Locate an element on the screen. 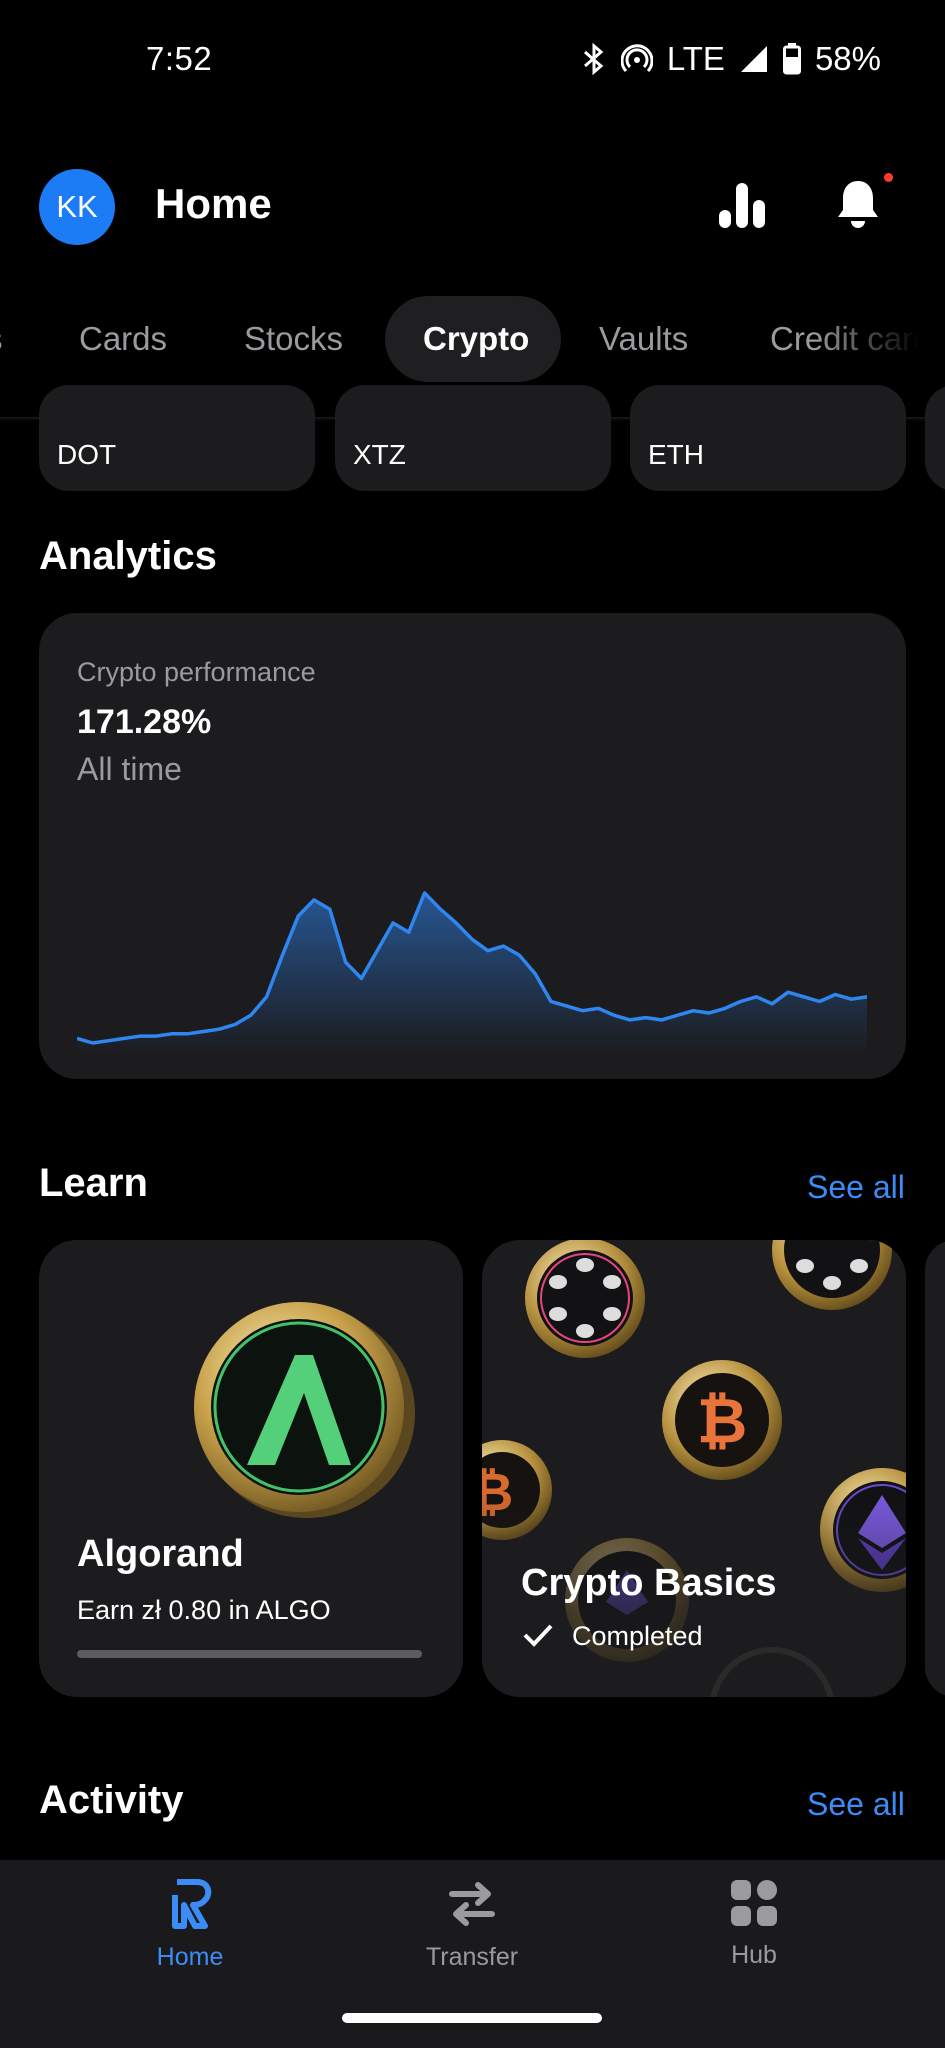  tab-accounts: s is located at coordinates (1, 339).